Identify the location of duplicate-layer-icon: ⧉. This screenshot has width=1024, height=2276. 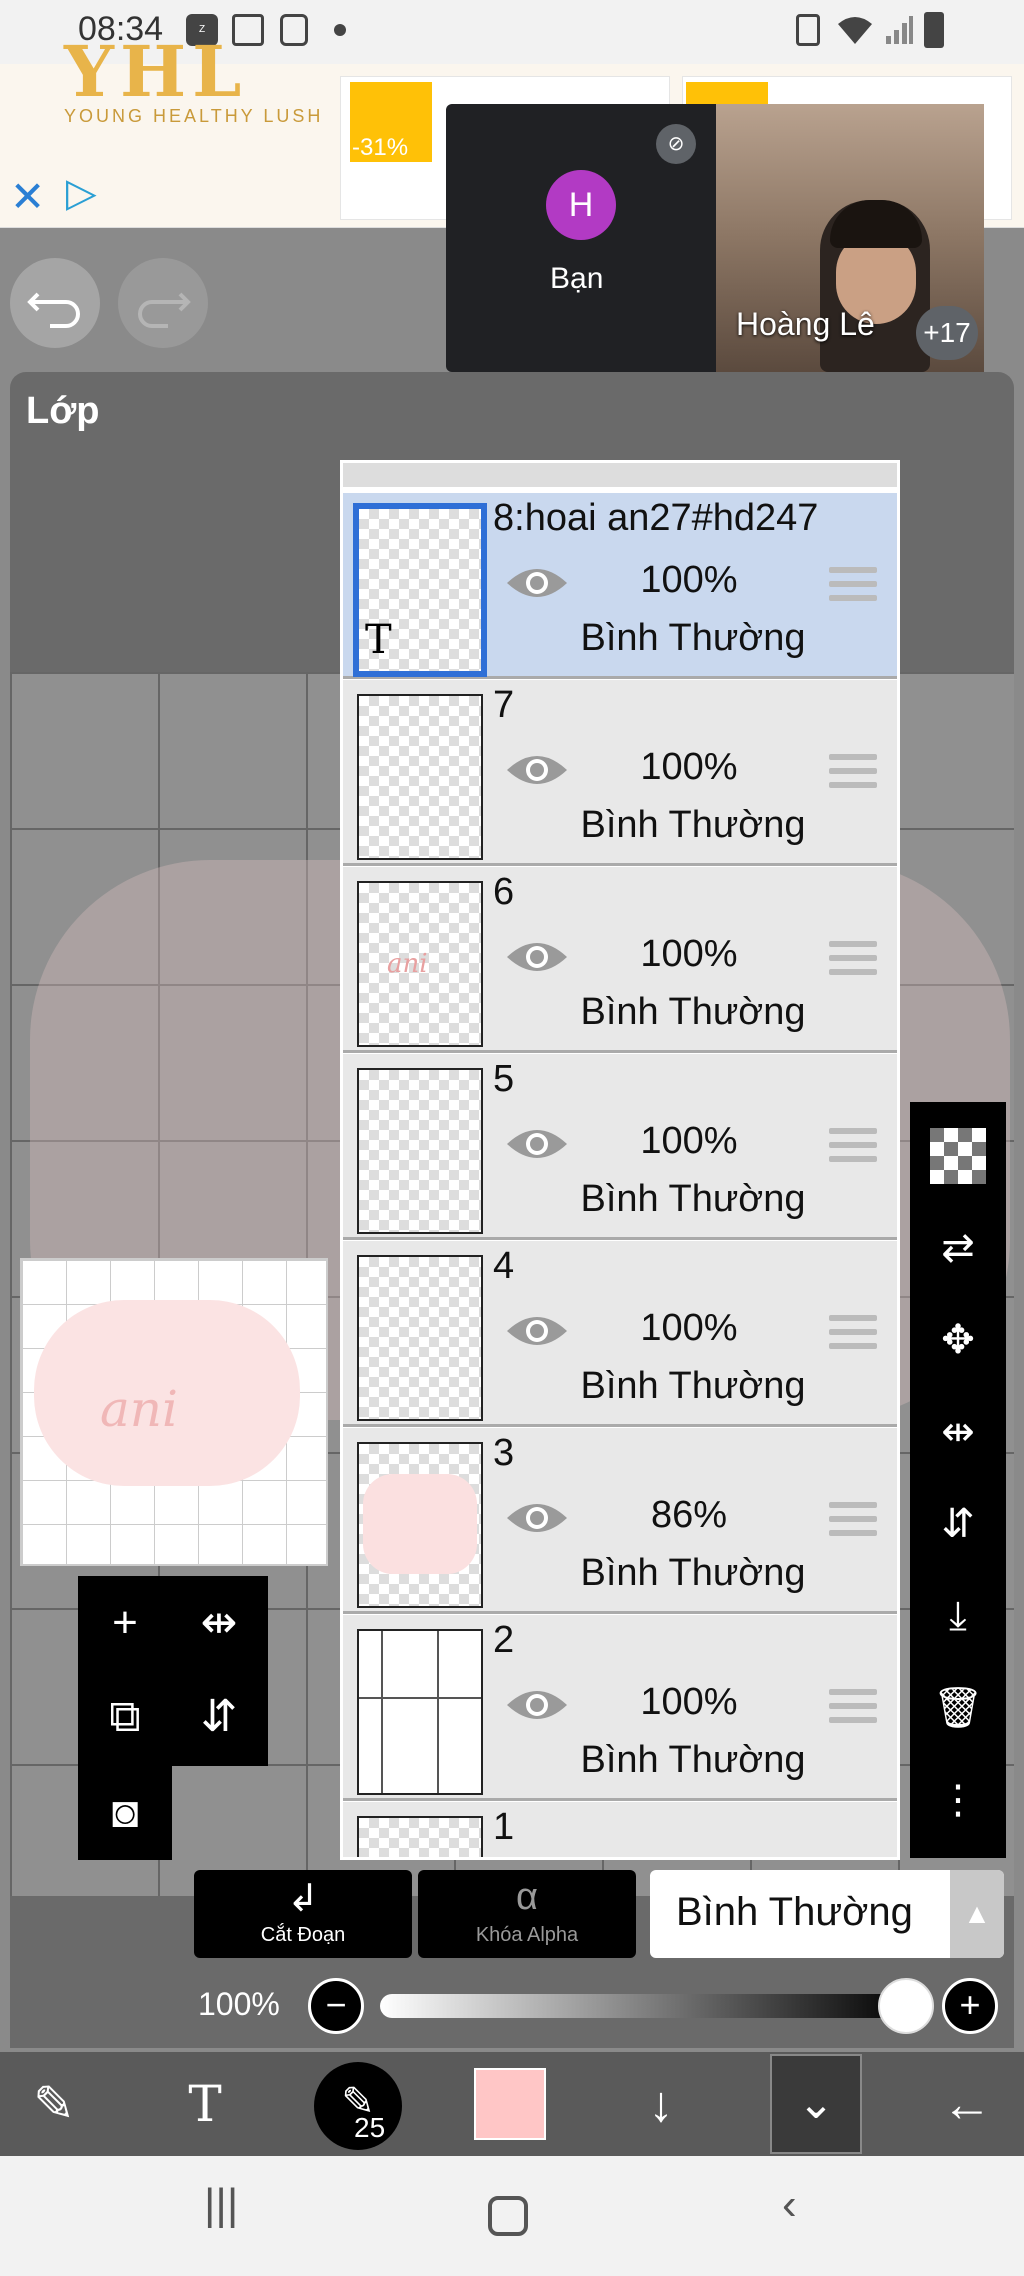
(125, 1717).